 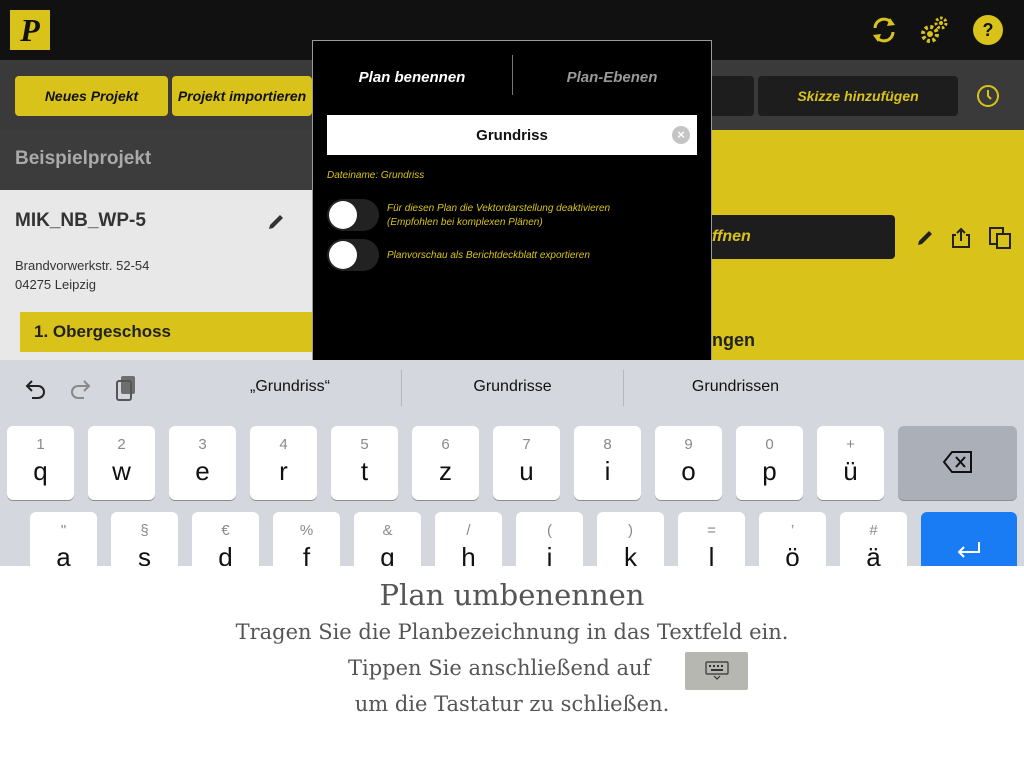 What do you see at coordinates (242, 96) in the screenshot?
I see `import-project-button: Projekt importieren` at bounding box center [242, 96].